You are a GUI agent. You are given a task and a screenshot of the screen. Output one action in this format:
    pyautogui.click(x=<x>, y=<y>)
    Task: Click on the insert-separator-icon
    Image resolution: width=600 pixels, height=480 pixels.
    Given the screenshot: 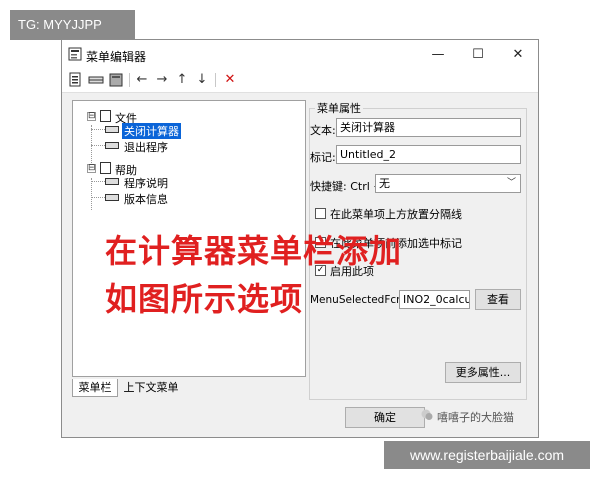 What is the action you would take?
    pyautogui.click(x=96, y=80)
    